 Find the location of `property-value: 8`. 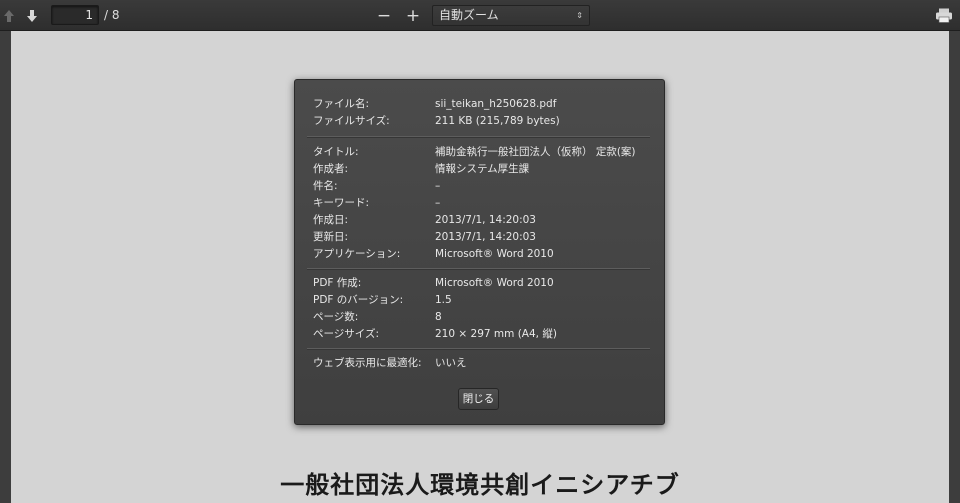

property-value: 8 is located at coordinates (438, 317).